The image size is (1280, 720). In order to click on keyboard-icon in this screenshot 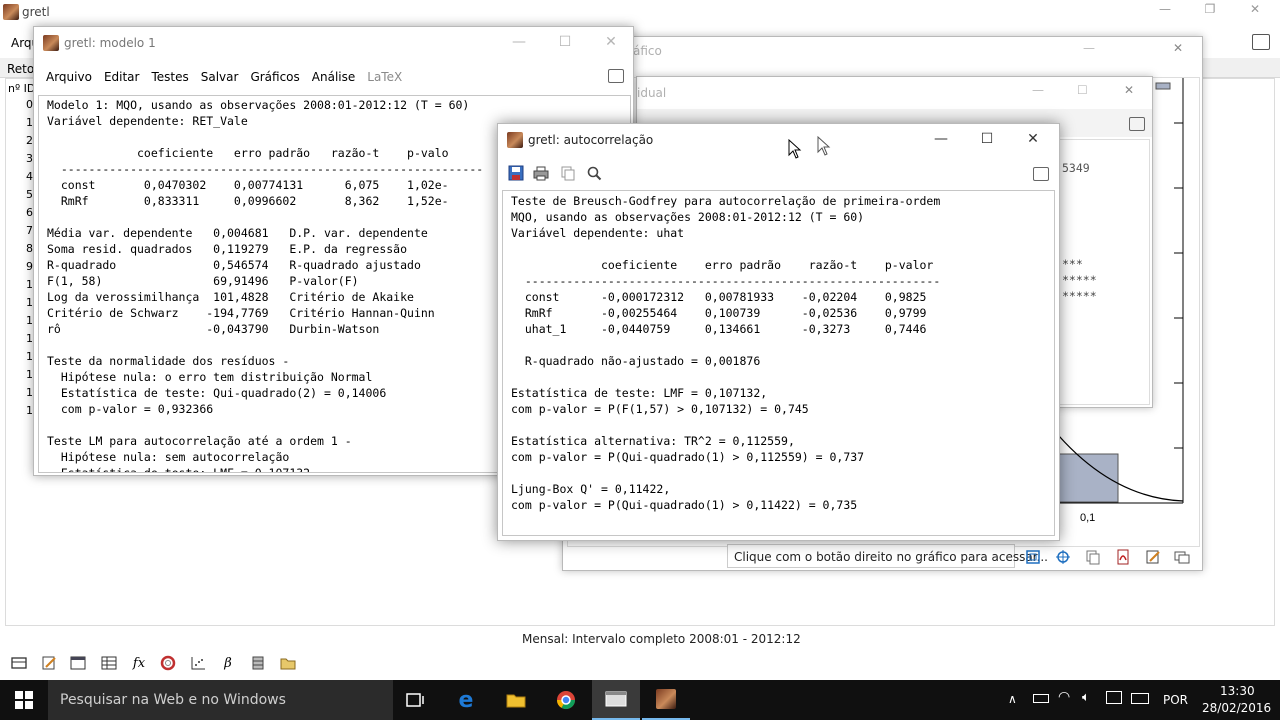, I will do `click(1140, 698)`.